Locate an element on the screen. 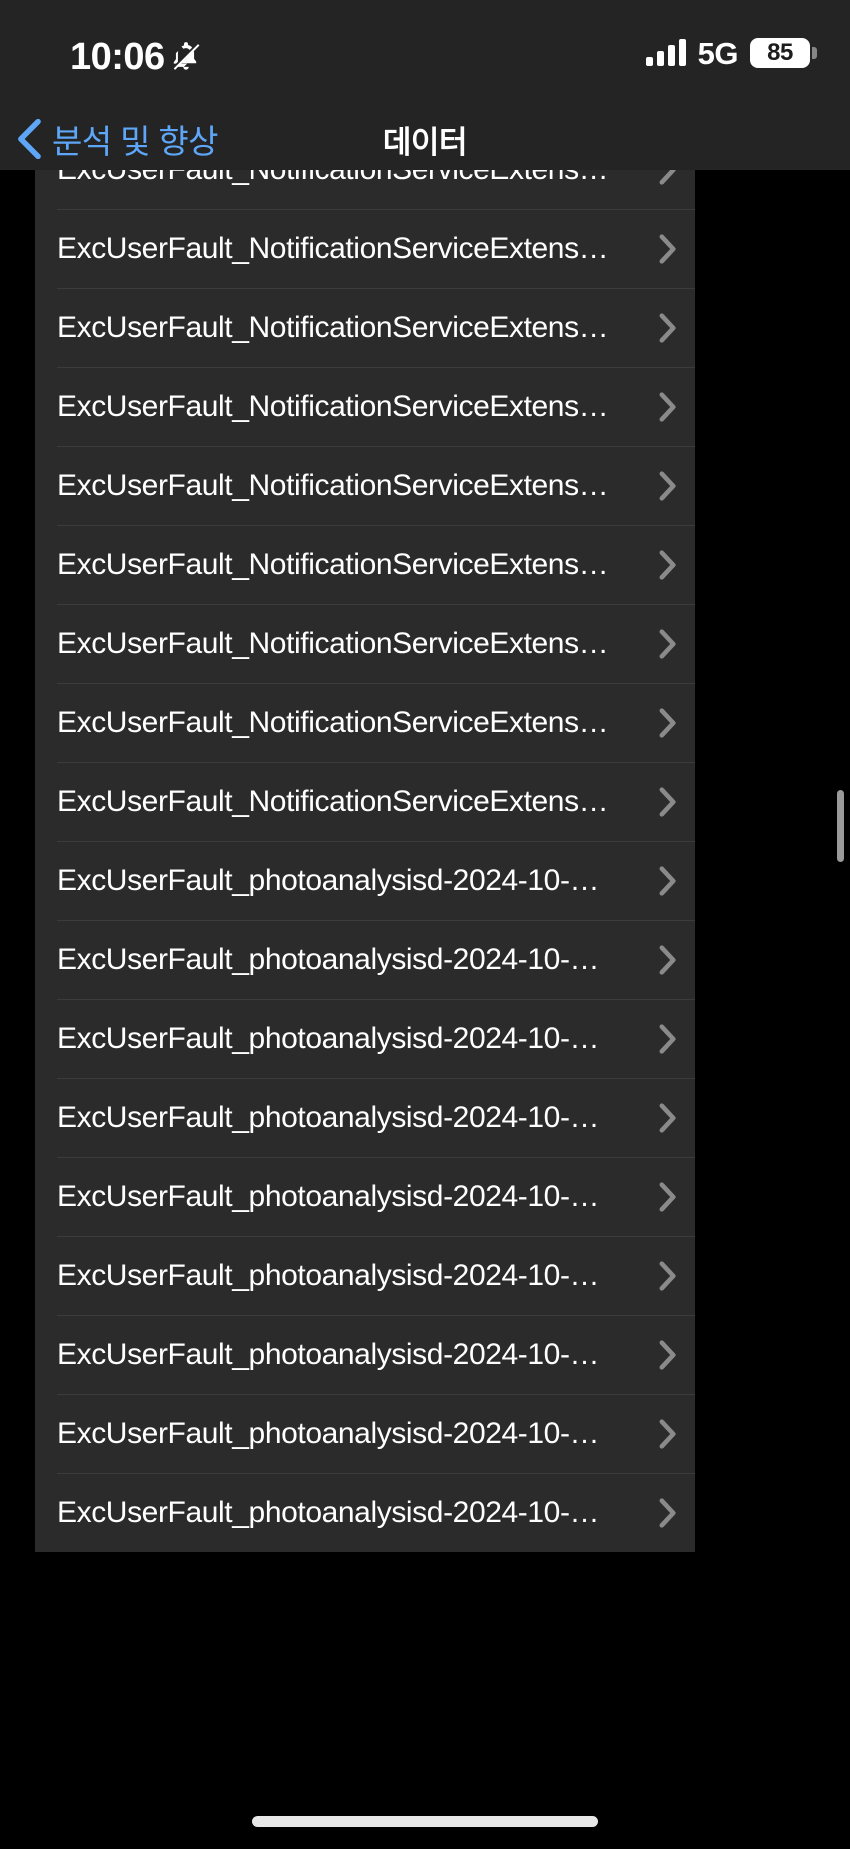 The width and height of the screenshot is (850, 1849). battery-icon: 85 is located at coordinates (783, 53).